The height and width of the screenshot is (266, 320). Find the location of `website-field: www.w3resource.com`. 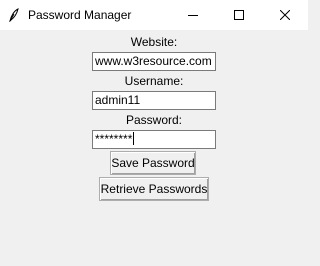

website-field: www.w3resource.com is located at coordinates (154, 61).